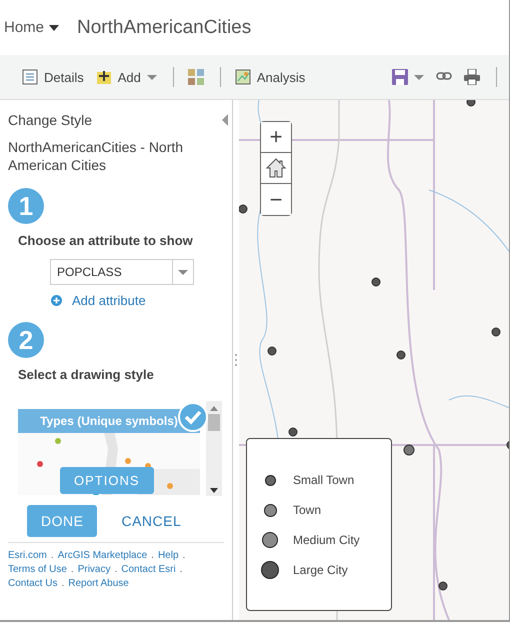 The image size is (510, 625). What do you see at coordinates (400, 77) in the screenshot?
I see `save-icon` at bounding box center [400, 77].